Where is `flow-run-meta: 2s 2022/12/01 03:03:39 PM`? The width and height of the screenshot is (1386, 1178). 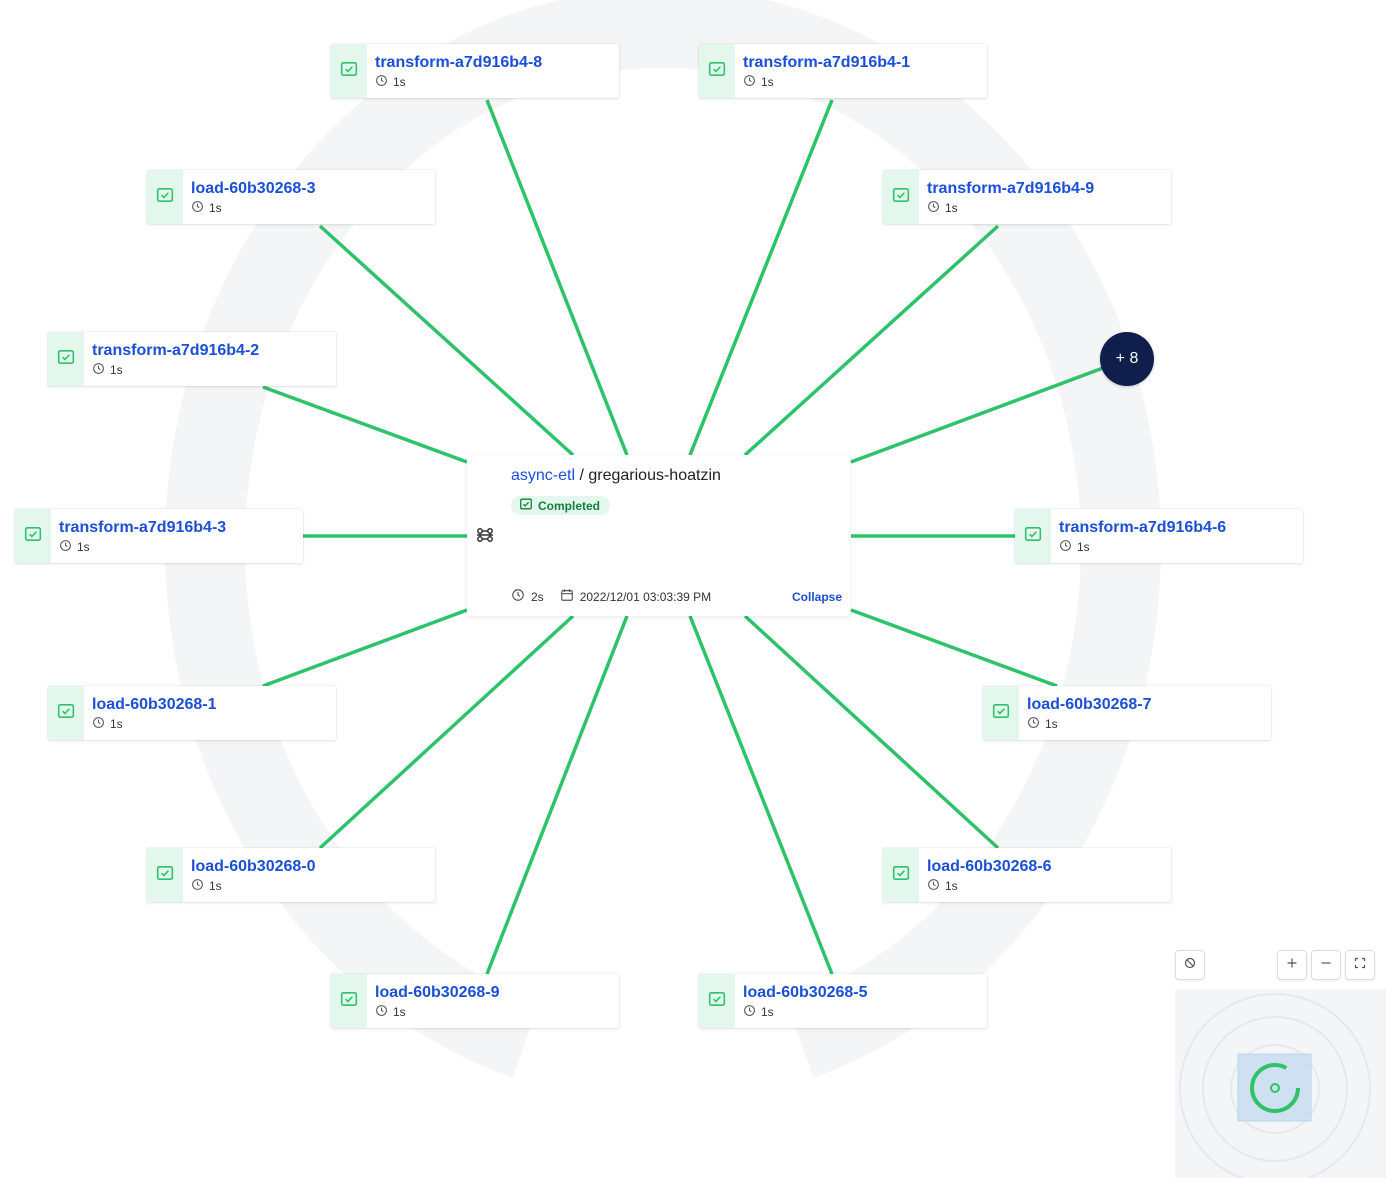
flow-run-meta: 2s 2022/12/01 03:03:39 PM is located at coordinates (611, 596).